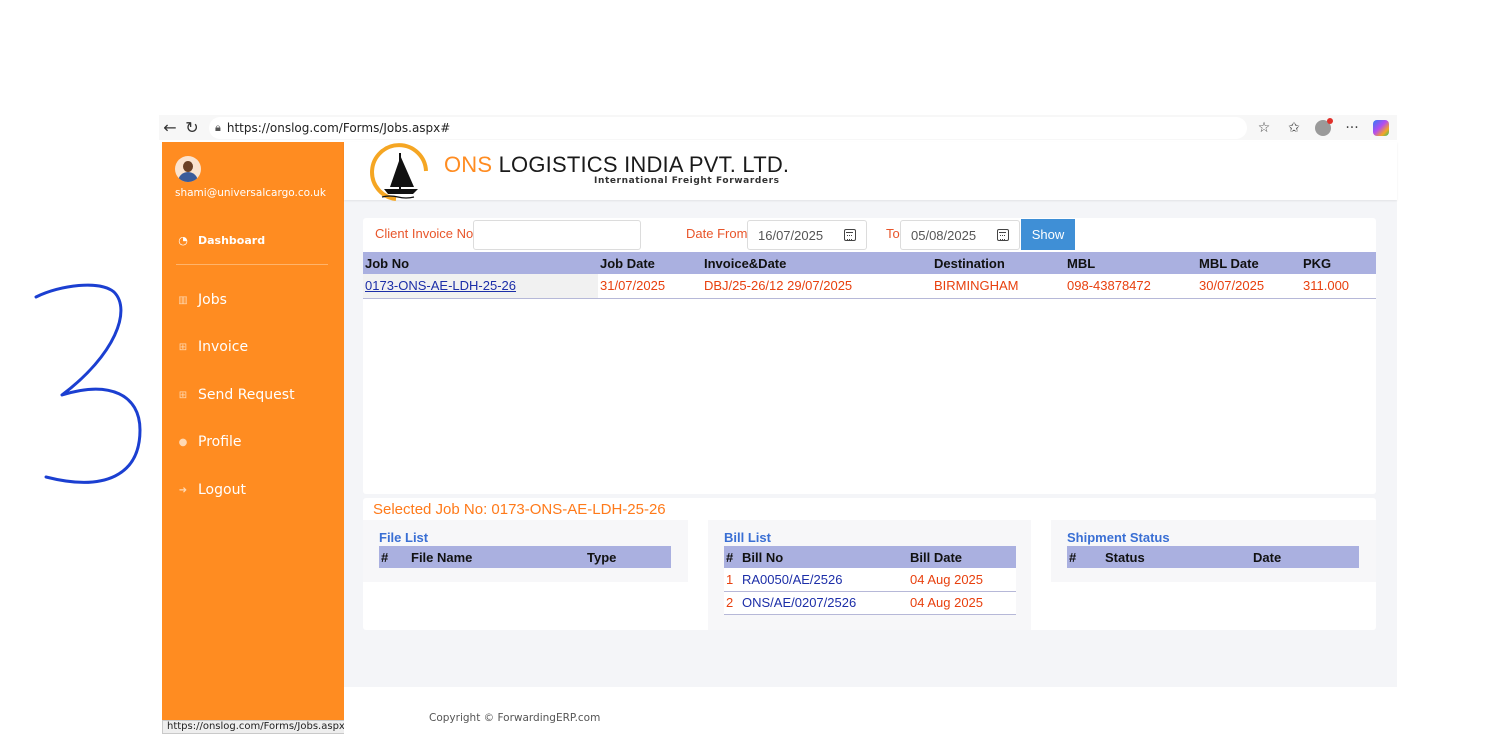  What do you see at coordinates (1249, 286) in the screenshot?
I see `mbl-date-cell: 30/07/2025` at bounding box center [1249, 286].